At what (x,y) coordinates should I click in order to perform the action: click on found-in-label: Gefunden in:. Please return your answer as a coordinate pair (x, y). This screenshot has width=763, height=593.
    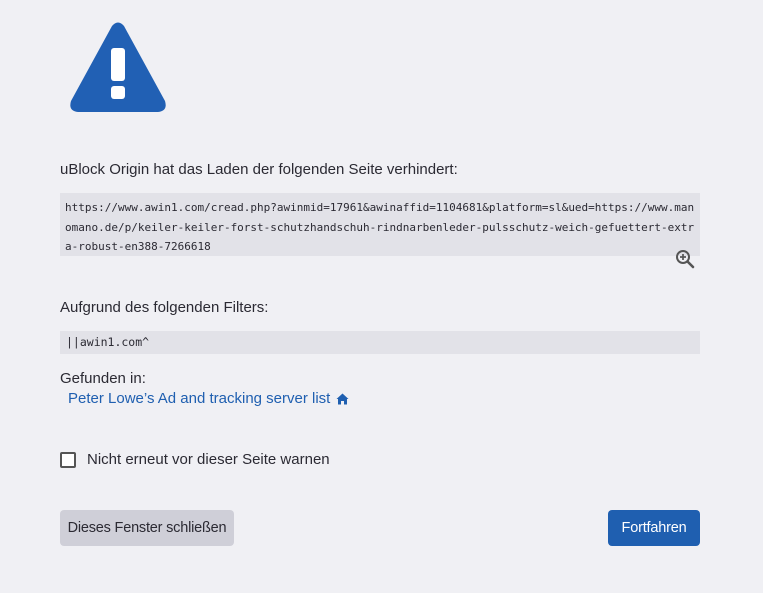
    Looking at the image, I should click on (103, 378).